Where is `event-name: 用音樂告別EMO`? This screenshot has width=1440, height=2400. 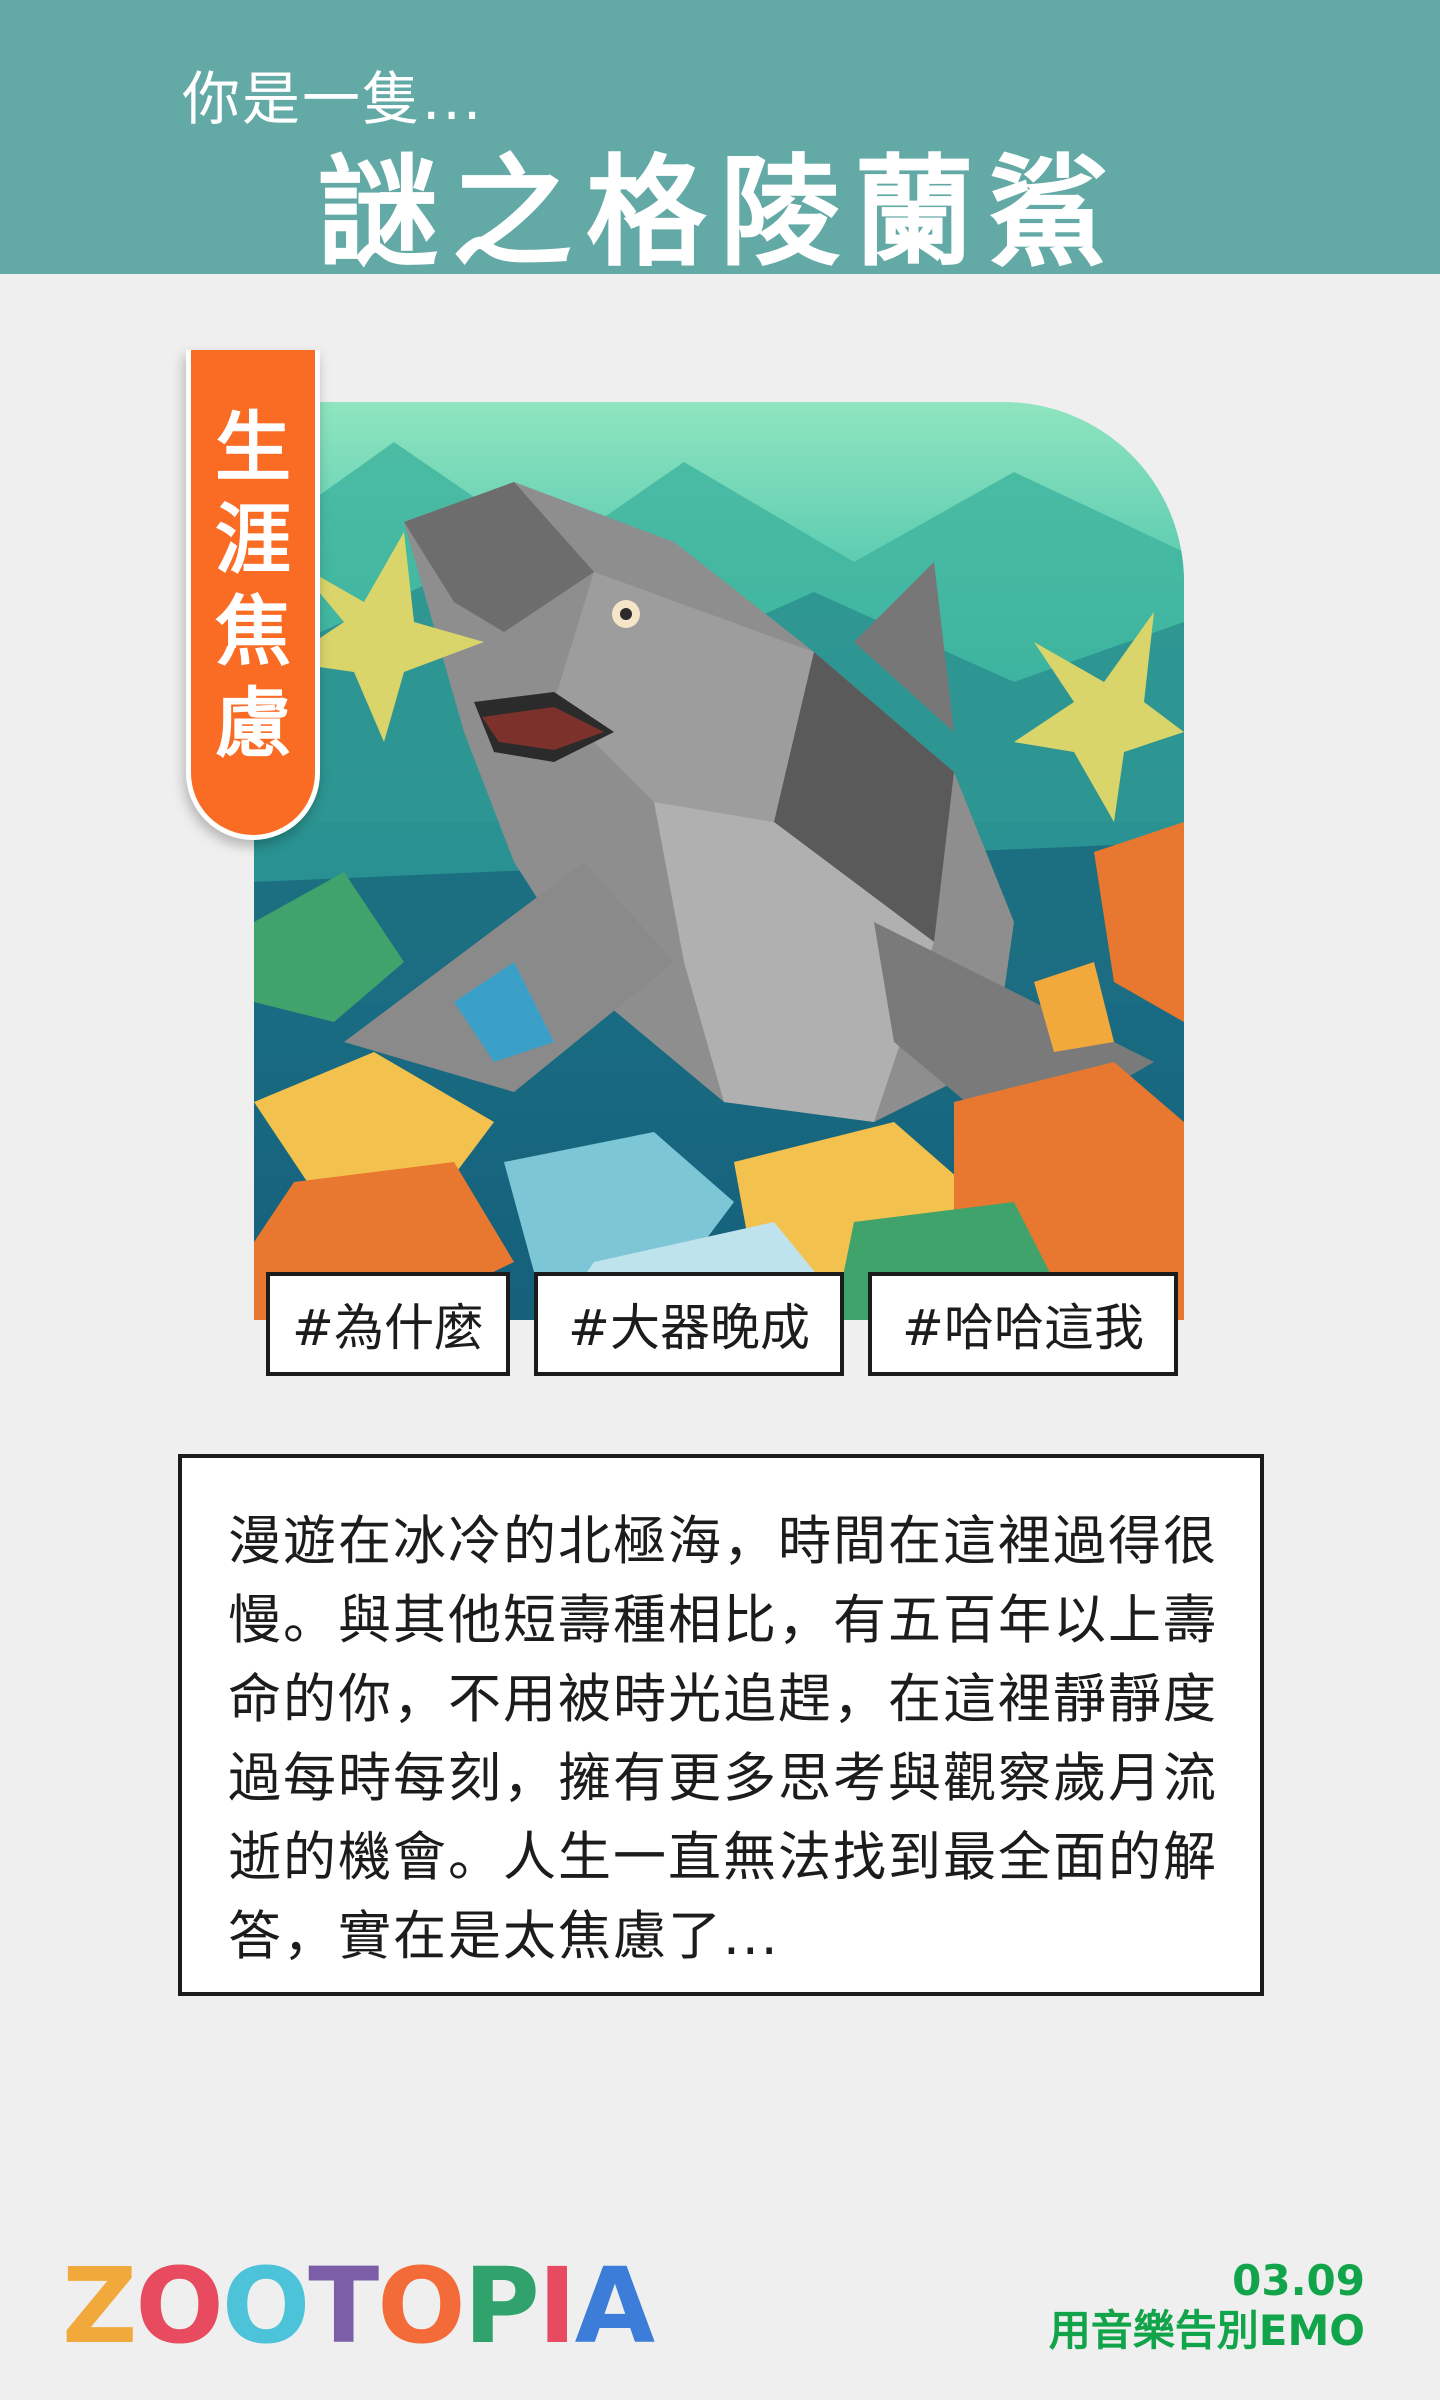 event-name: 用音樂告別EMO is located at coordinates (1206, 2330).